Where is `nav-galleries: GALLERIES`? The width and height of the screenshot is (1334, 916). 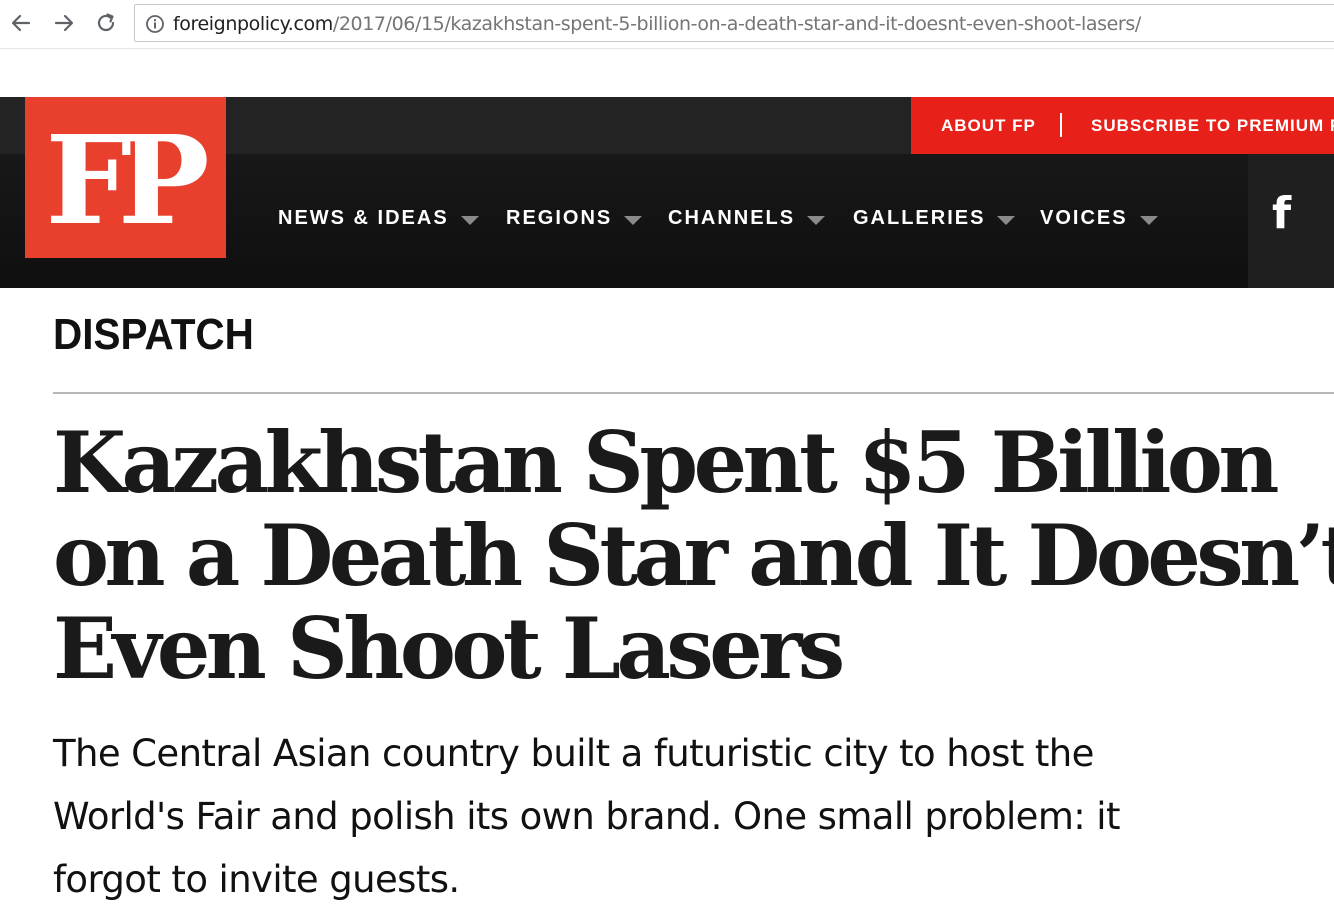 nav-galleries: GALLERIES is located at coordinates (934, 218).